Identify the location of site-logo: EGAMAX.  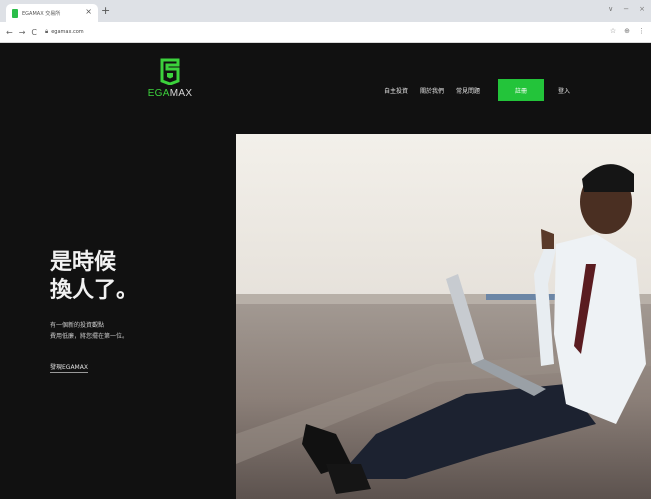
(170, 78).